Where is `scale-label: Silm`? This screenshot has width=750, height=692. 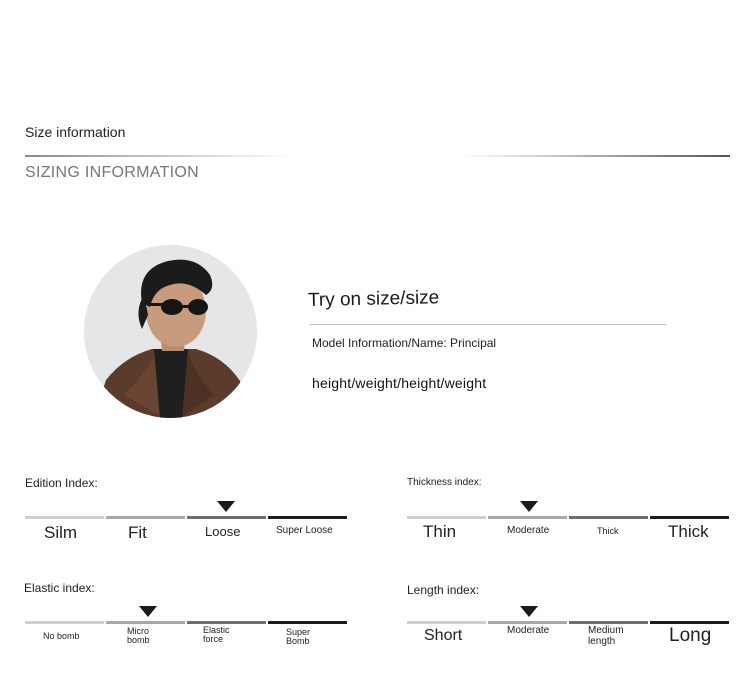 scale-label: Silm is located at coordinates (61, 532).